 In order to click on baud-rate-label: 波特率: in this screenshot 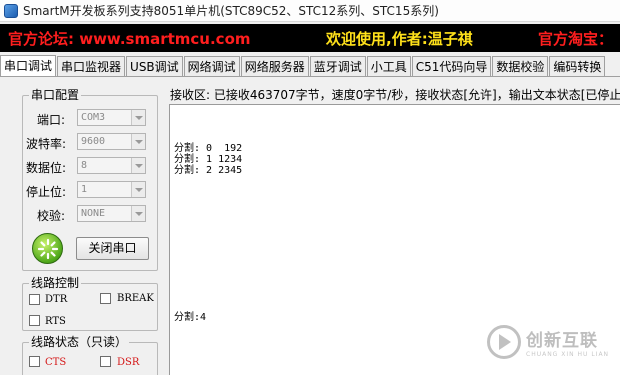, I will do `click(46, 144)`.